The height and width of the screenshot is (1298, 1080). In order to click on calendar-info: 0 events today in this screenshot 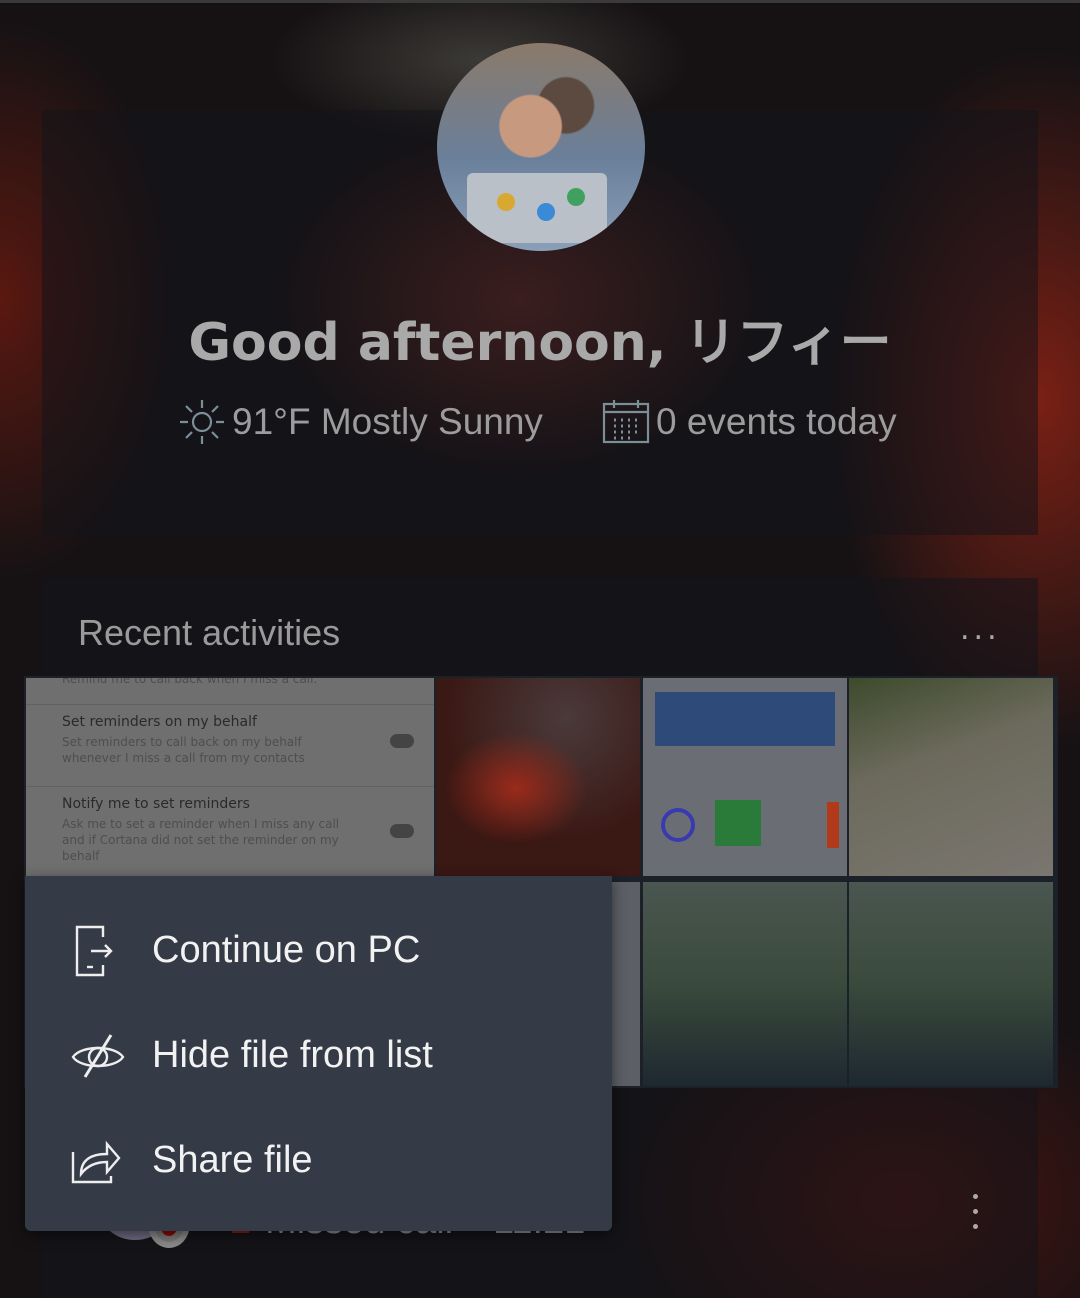, I will do `click(749, 422)`.